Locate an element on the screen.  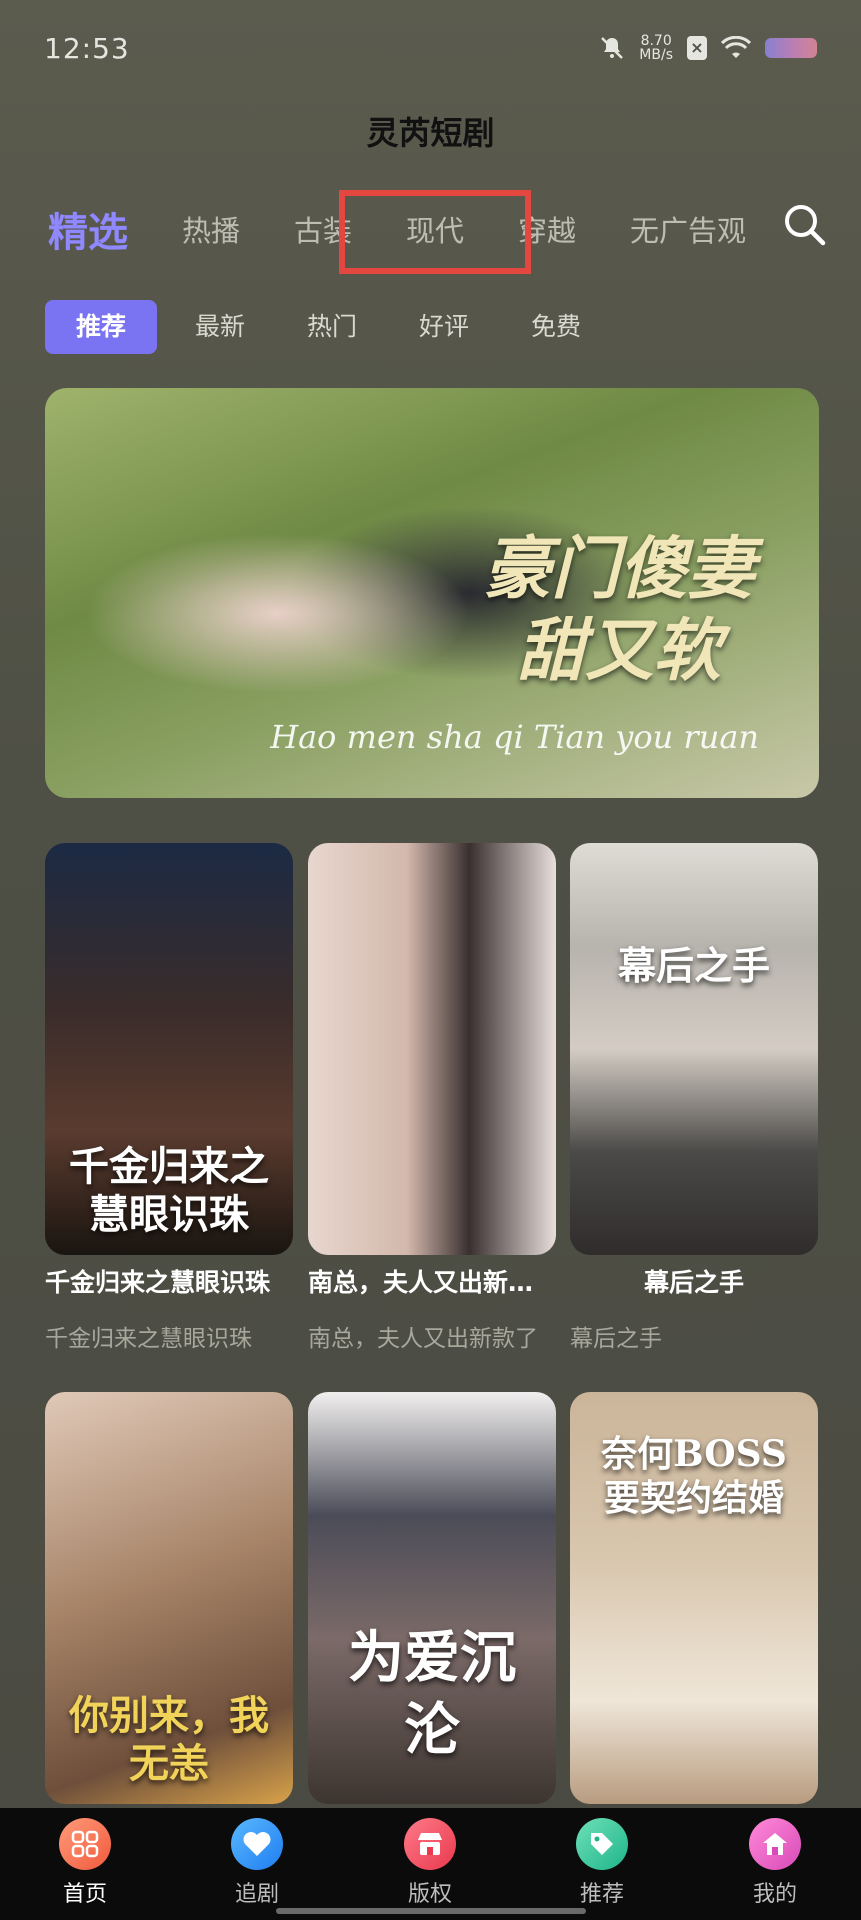
banner-title: 豪门傻妻 甜又软 is located at coordinates (619, 610).